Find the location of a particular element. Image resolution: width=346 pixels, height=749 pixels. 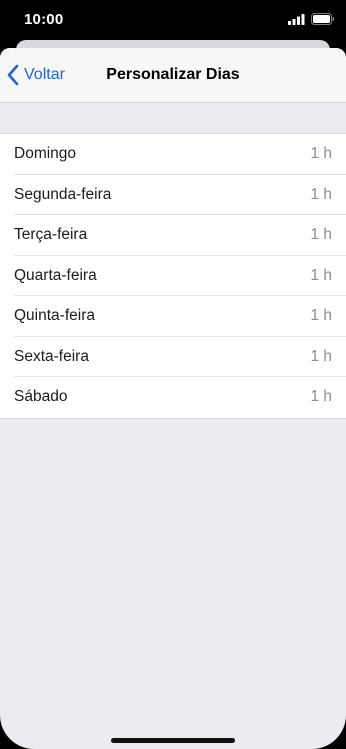

list-item-terca-feira: Terça-feira 1 h is located at coordinates (173, 235).